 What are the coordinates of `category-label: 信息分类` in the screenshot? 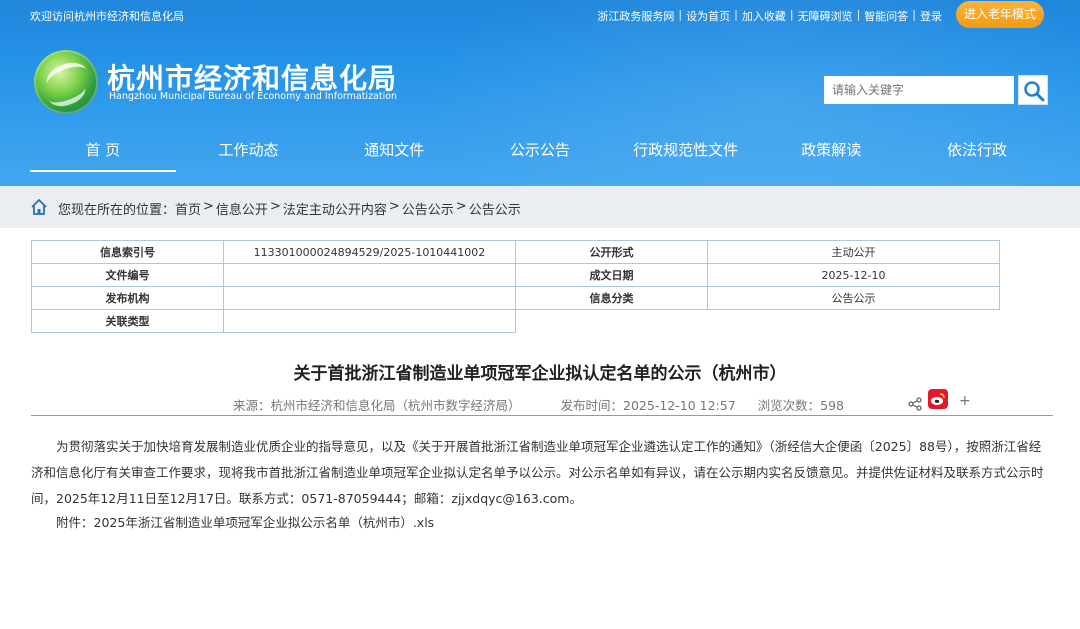 It's located at (611, 298).